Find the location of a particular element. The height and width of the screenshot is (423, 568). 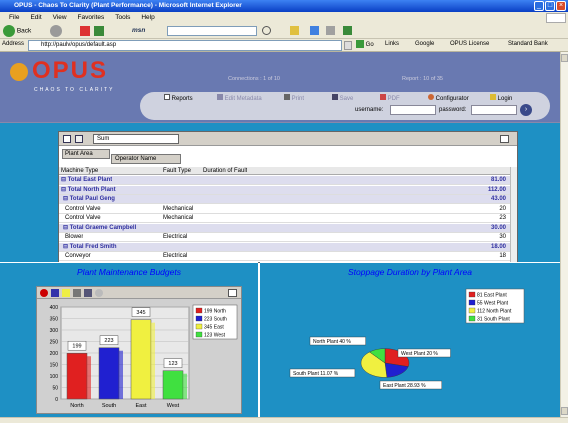

bar-side is located at coordinates (89, 377).